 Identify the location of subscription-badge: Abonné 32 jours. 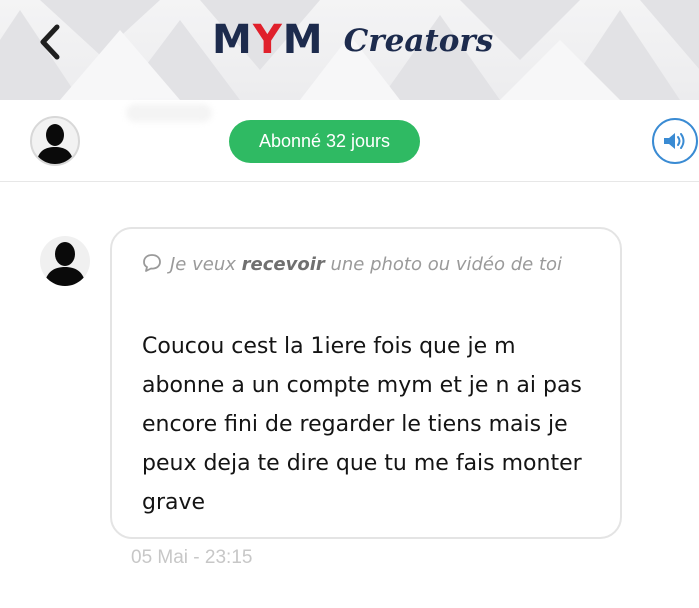
(324, 141).